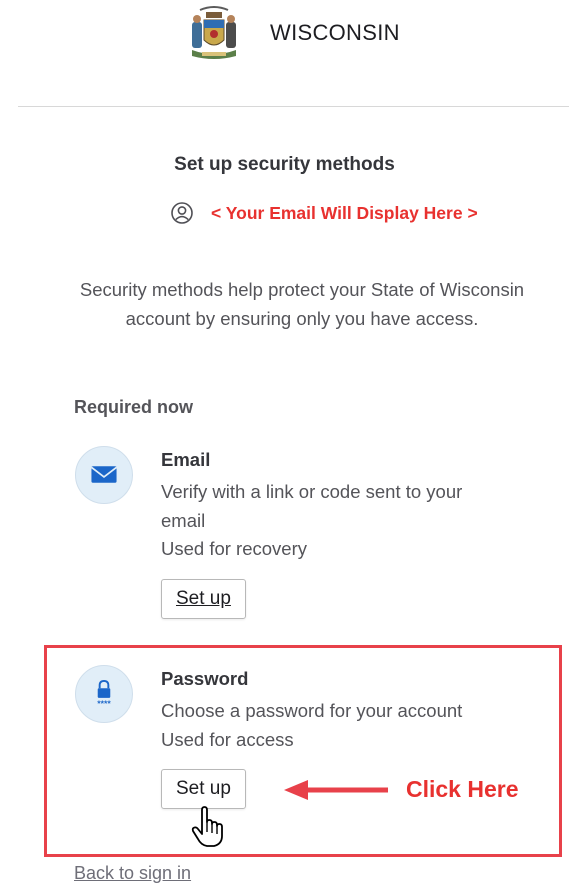 The height and width of the screenshot is (886, 569). I want to click on password-lock-icon: ****, so click(104, 694).